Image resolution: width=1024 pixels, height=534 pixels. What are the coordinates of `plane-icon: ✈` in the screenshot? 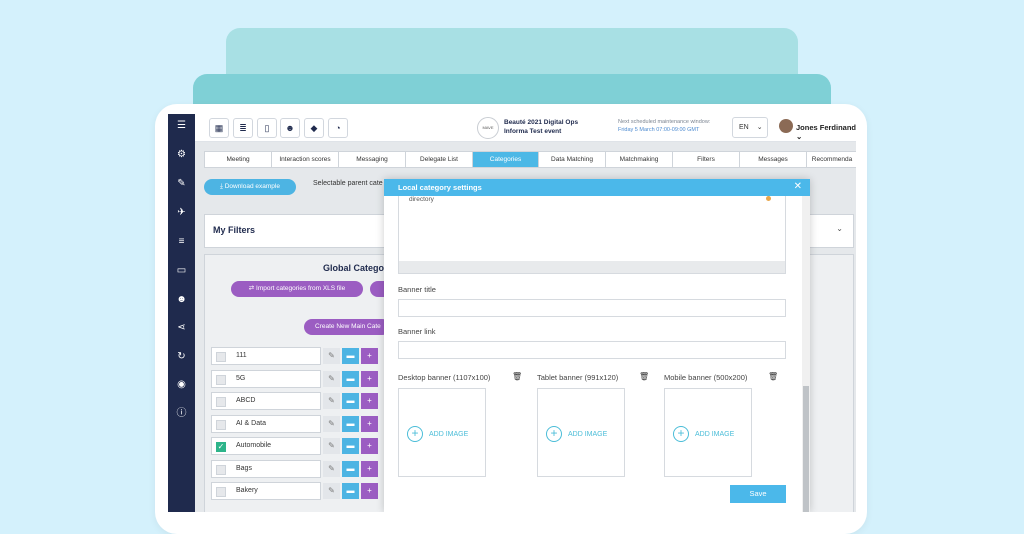 It's located at (181, 213).